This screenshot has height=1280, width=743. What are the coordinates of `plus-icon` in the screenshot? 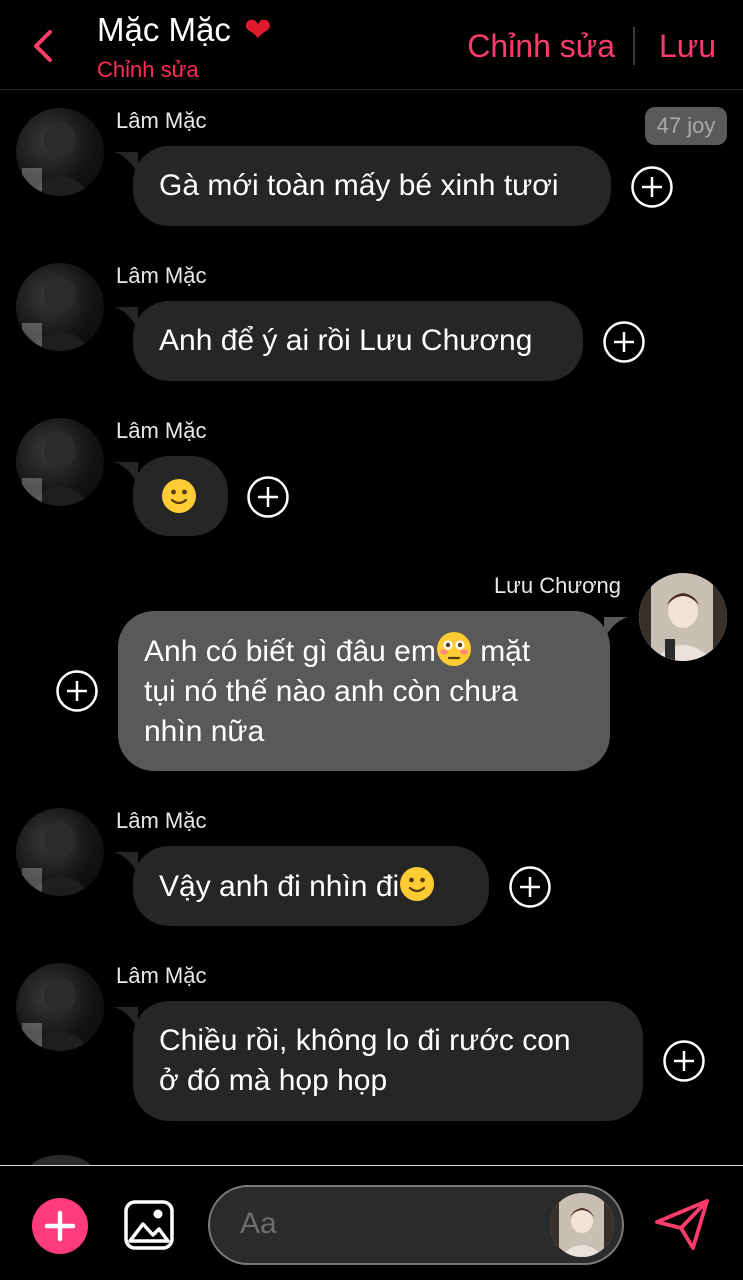 It's located at (60, 1226).